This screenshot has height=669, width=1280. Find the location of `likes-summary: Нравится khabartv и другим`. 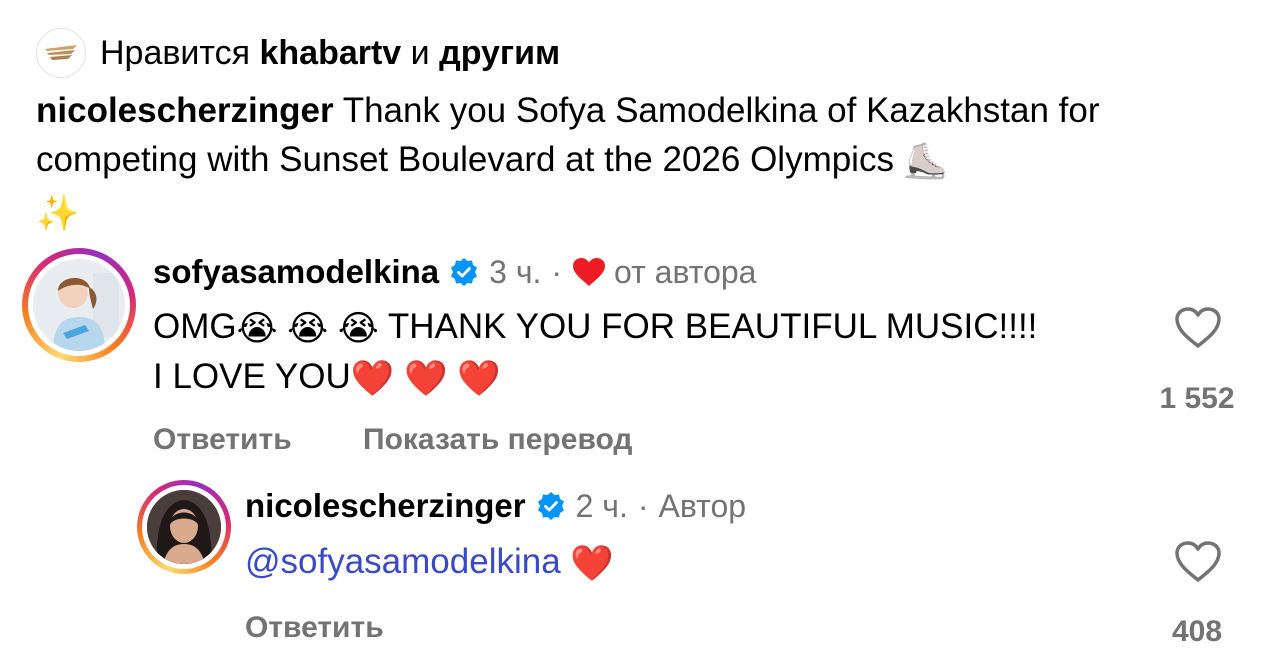

likes-summary: Нравится khabartv и другим is located at coordinates (298, 53).